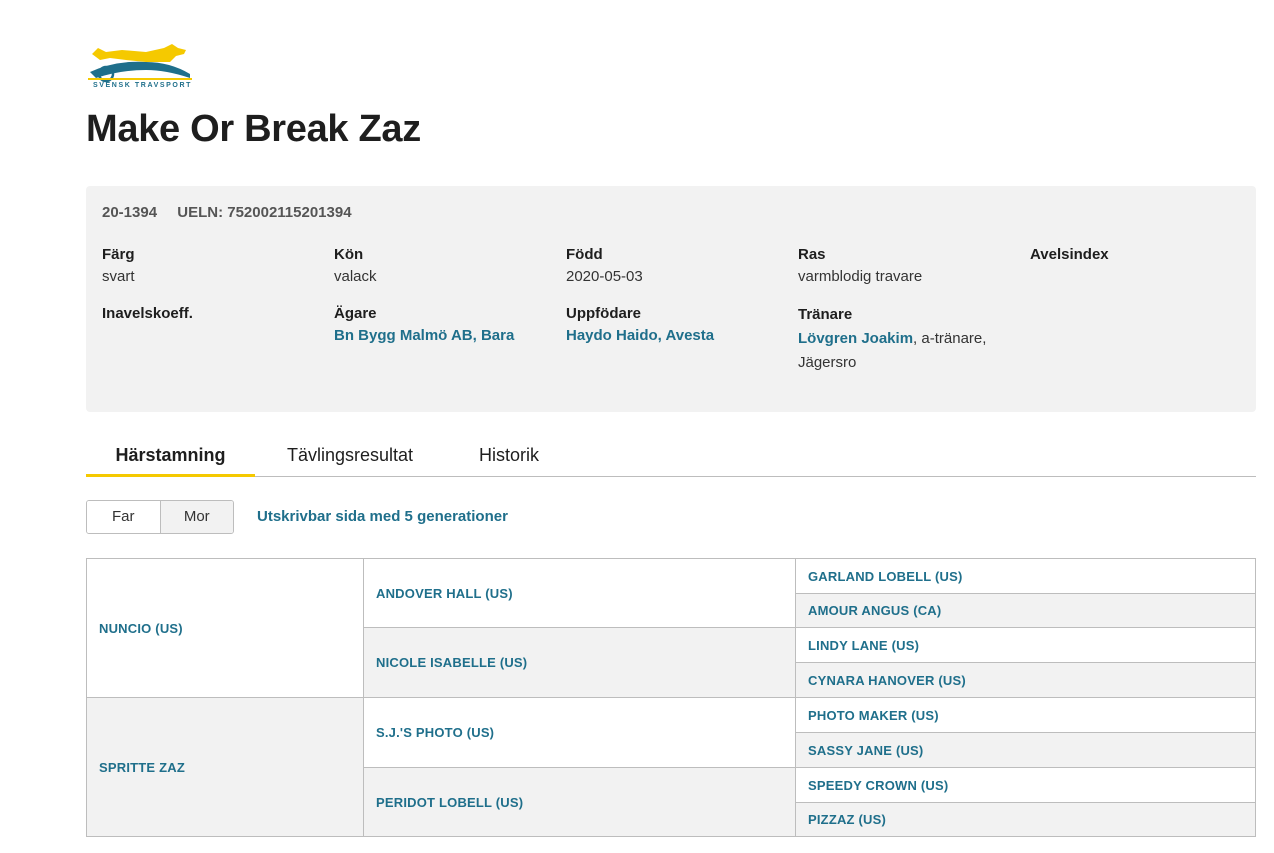 This screenshot has width=1274, height=853. What do you see at coordinates (671, 456) in the screenshot?
I see `tab-bar: Härstamning Tävlingsresultat Historik` at bounding box center [671, 456].